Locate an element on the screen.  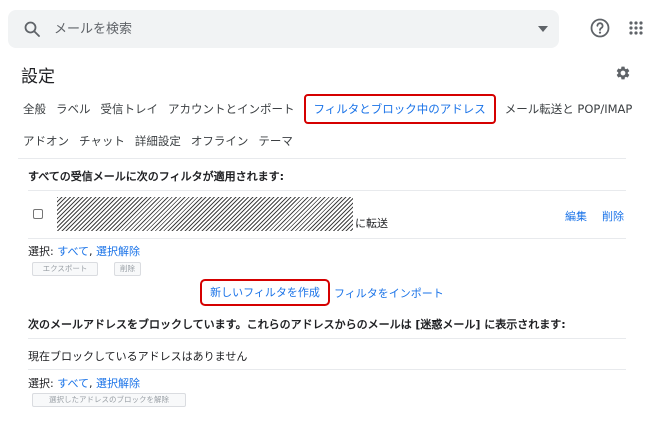
tab-addons: アドオン is located at coordinates (46, 141).